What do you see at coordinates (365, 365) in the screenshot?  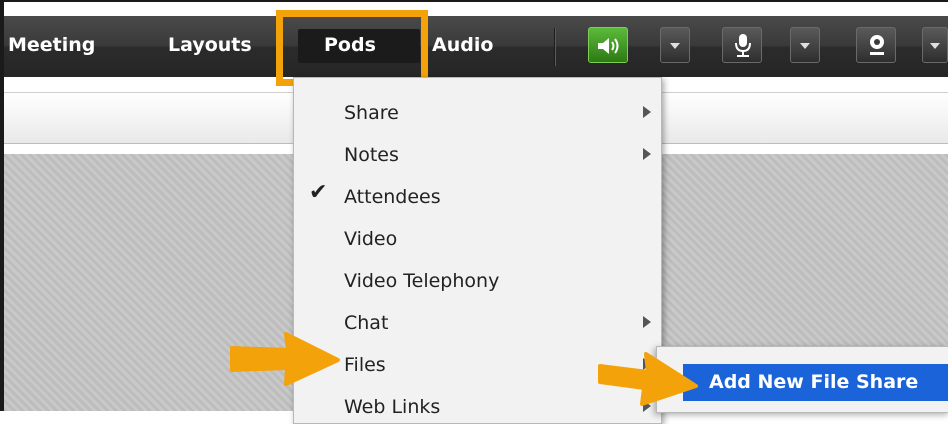 I see `menu-item-files: Files` at bounding box center [365, 365].